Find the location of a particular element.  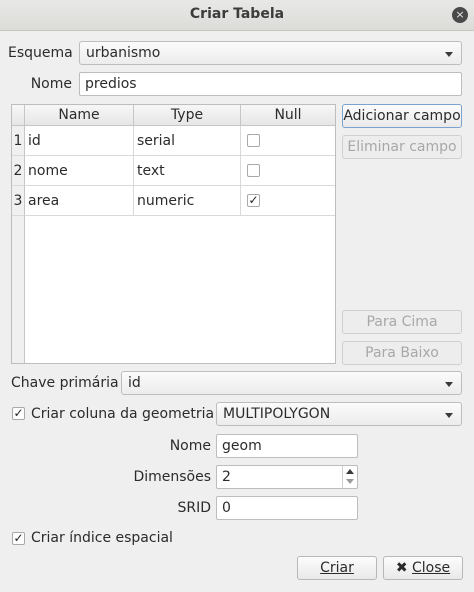

spatial-index-label: Criar índice espacial is located at coordinates (102, 538).